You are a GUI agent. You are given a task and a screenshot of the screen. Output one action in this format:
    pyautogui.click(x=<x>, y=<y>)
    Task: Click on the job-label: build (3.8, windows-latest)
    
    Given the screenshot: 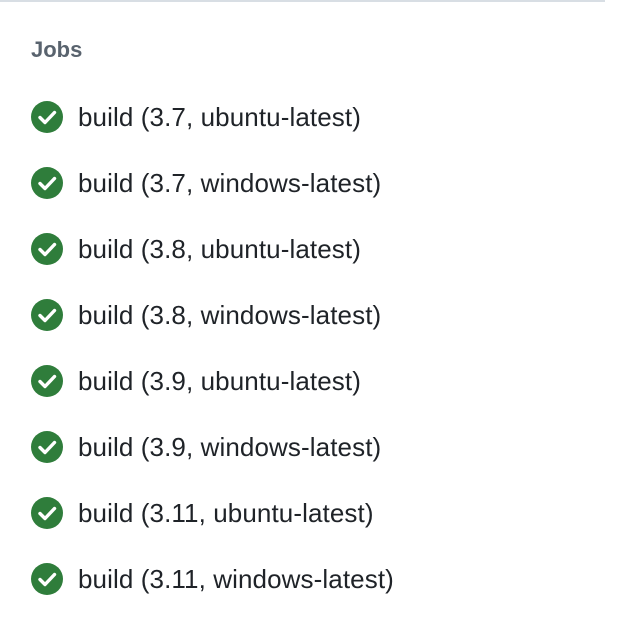 What is the action you would take?
    pyautogui.click(x=230, y=315)
    